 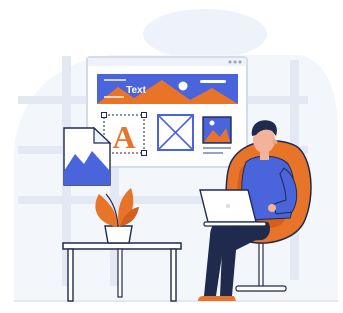 I want to click on thumbnail-sun, so click(x=212, y=123).